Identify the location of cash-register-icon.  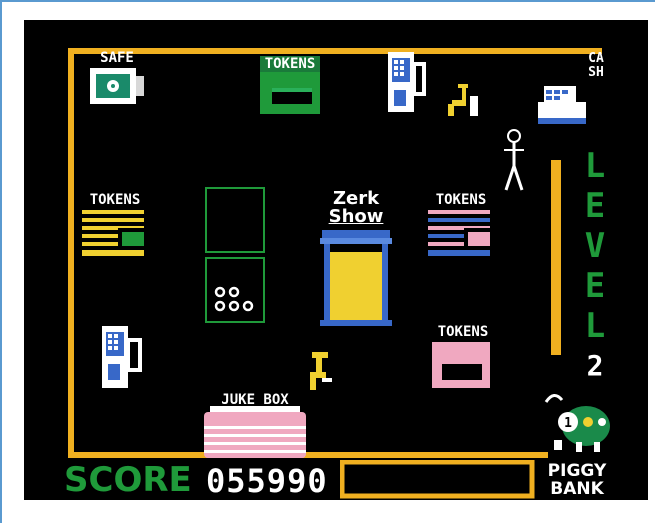
(562, 105).